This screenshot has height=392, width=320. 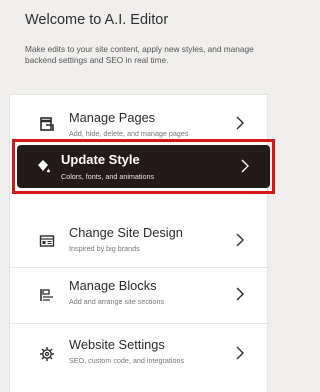 I want to click on menu-item-subtitle: SEO, custom code, and integrations, so click(x=127, y=360).